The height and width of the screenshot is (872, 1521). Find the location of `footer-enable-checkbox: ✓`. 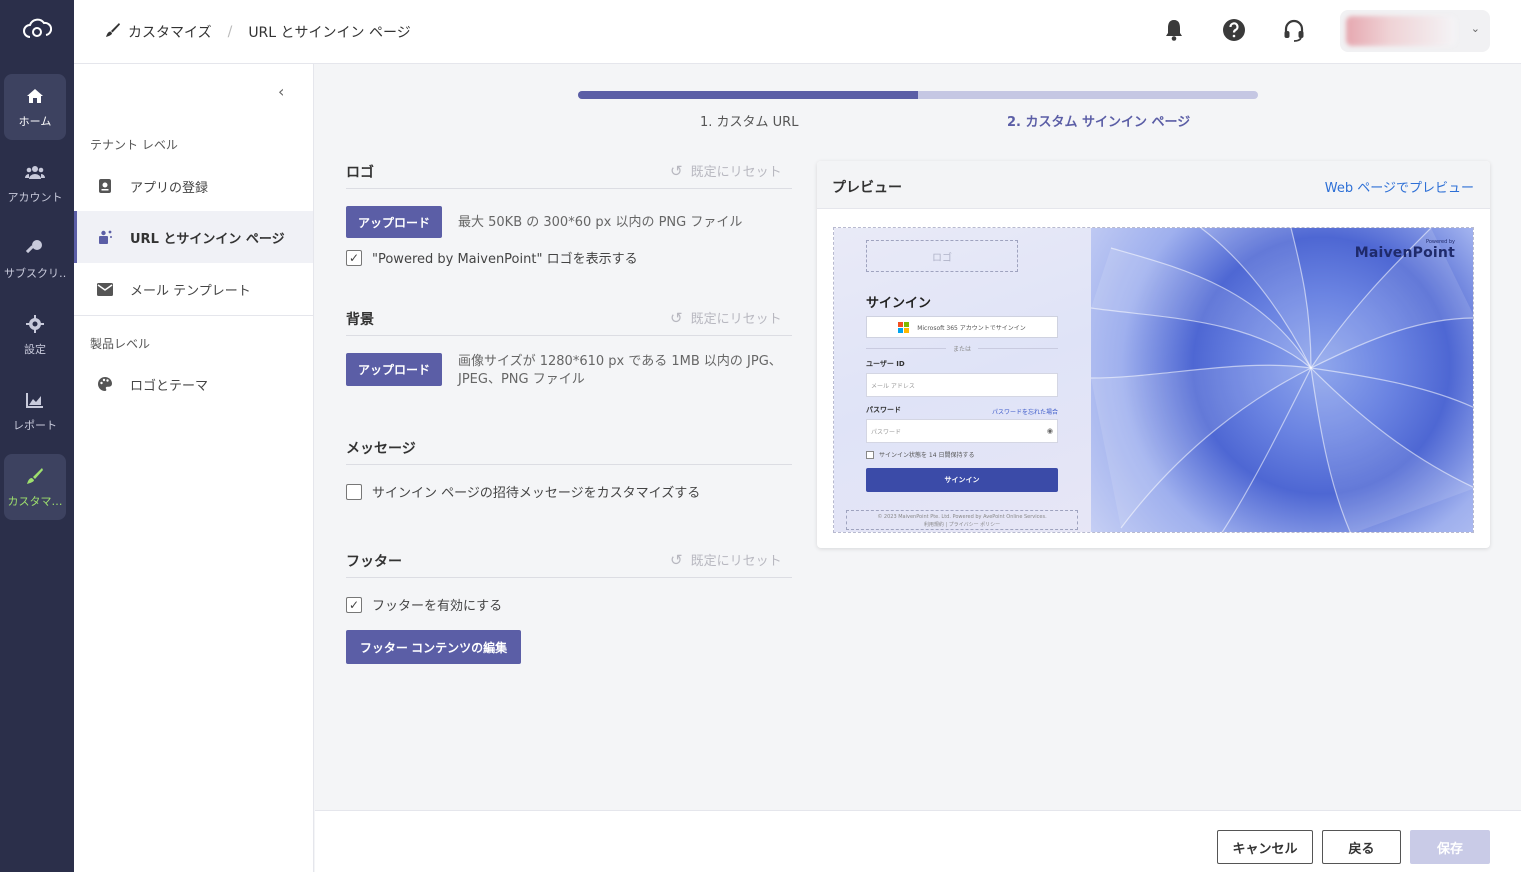

footer-enable-checkbox: ✓ is located at coordinates (354, 604).